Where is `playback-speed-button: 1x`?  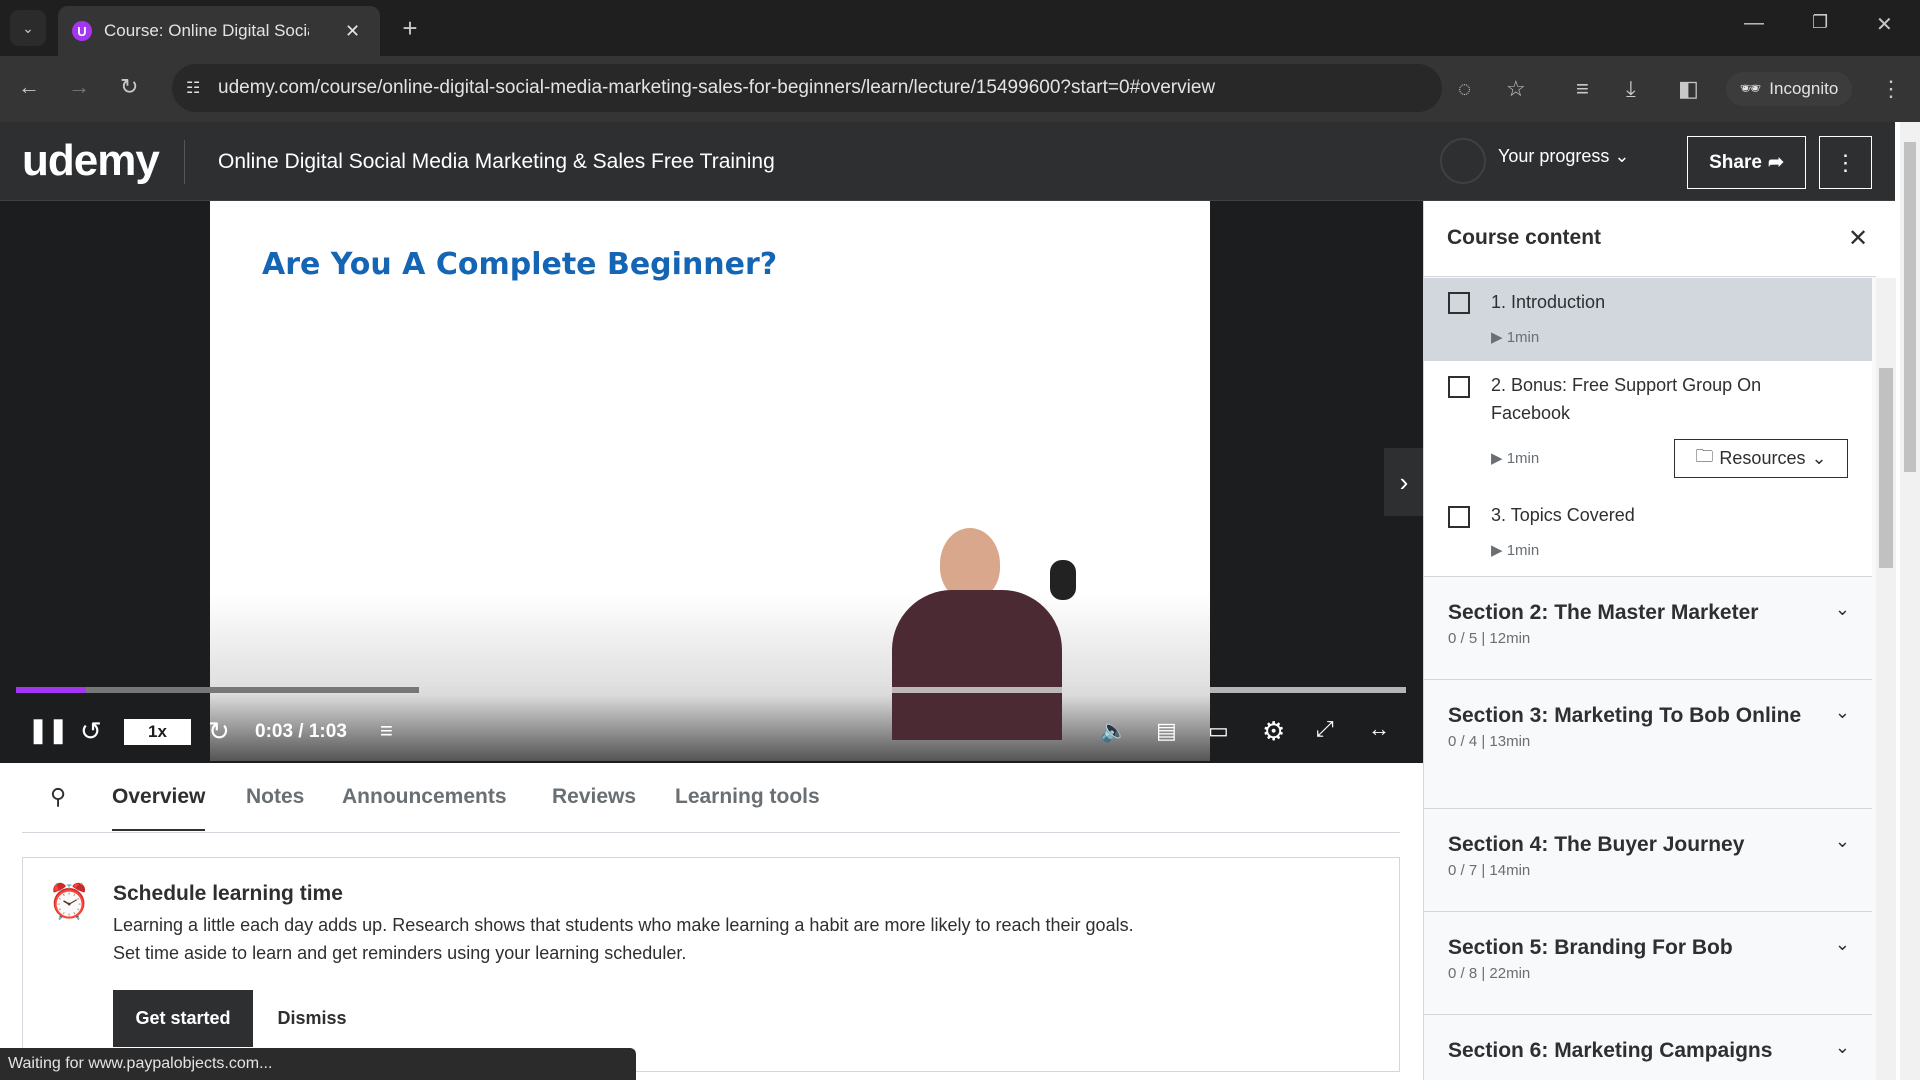
playback-speed-button: 1x is located at coordinates (157, 732).